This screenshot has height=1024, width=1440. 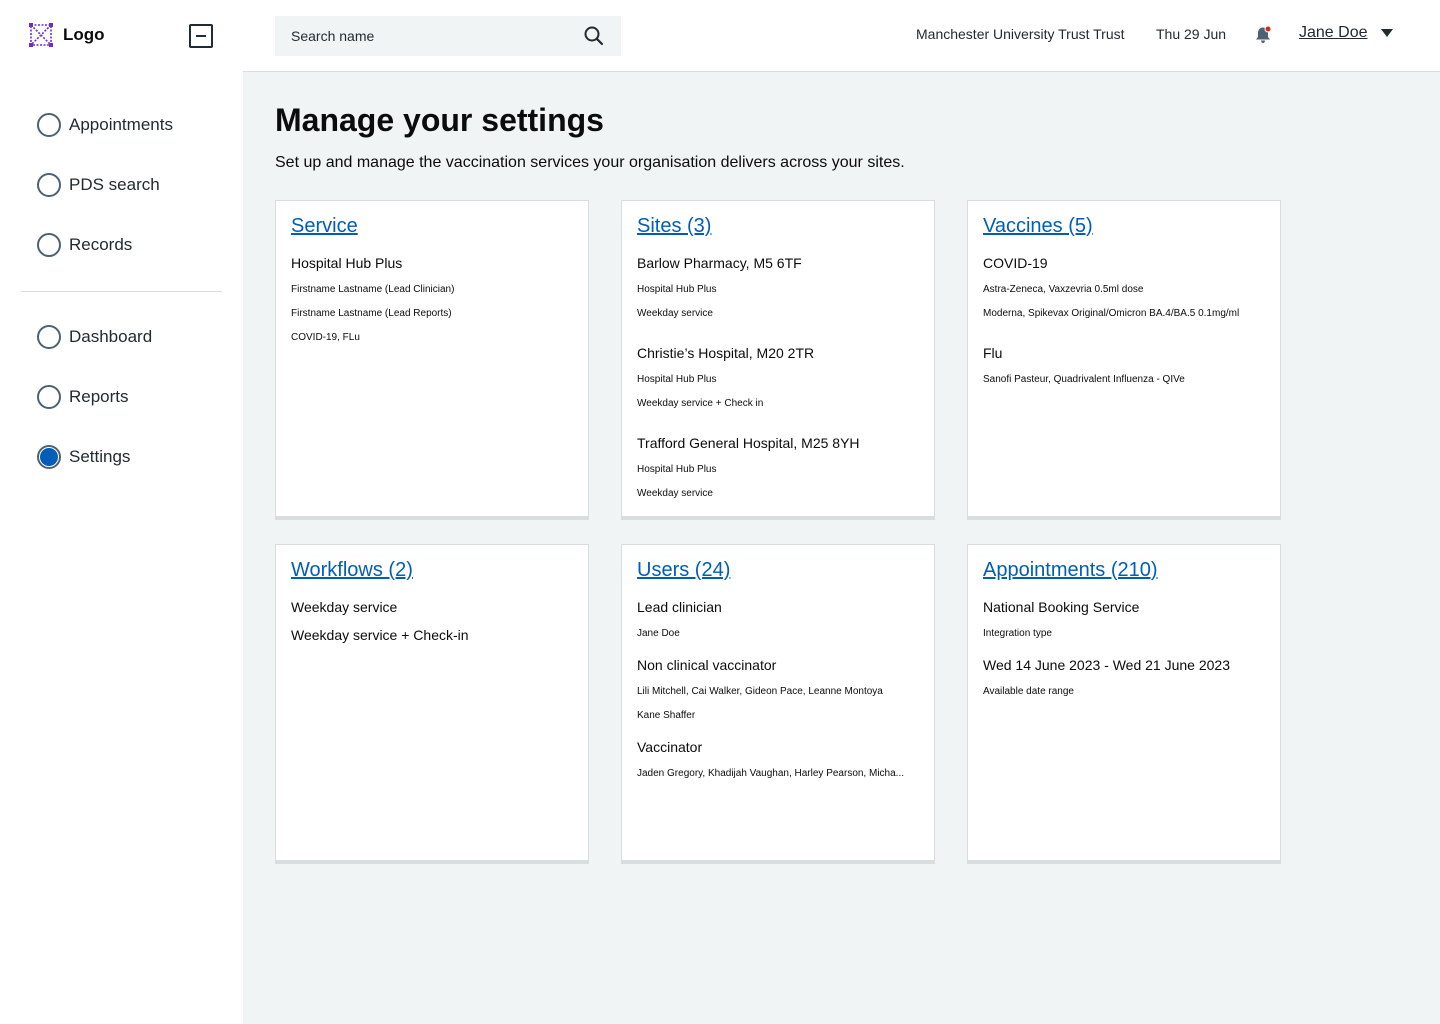 What do you see at coordinates (1386, 33) in the screenshot?
I see `caret-down-icon` at bounding box center [1386, 33].